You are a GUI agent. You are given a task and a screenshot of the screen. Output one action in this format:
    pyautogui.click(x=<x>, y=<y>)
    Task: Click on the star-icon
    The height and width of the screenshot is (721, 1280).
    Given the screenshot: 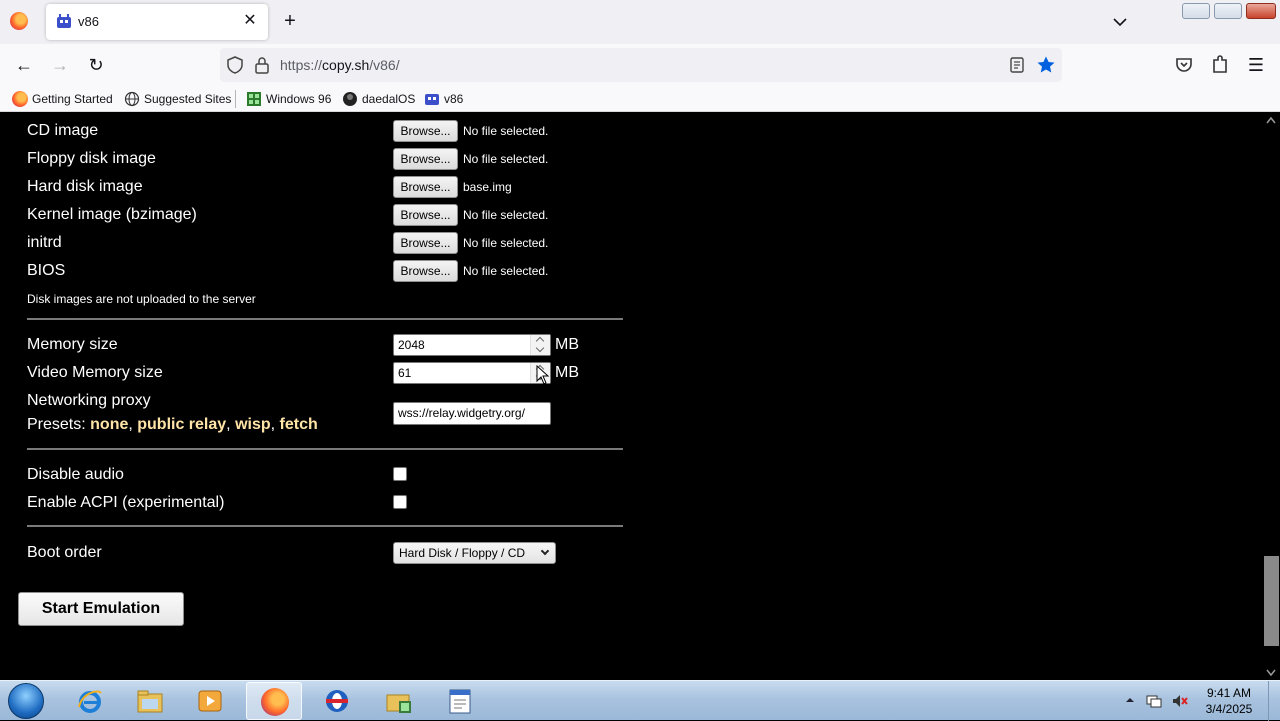 What is the action you would take?
    pyautogui.click(x=1046, y=65)
    